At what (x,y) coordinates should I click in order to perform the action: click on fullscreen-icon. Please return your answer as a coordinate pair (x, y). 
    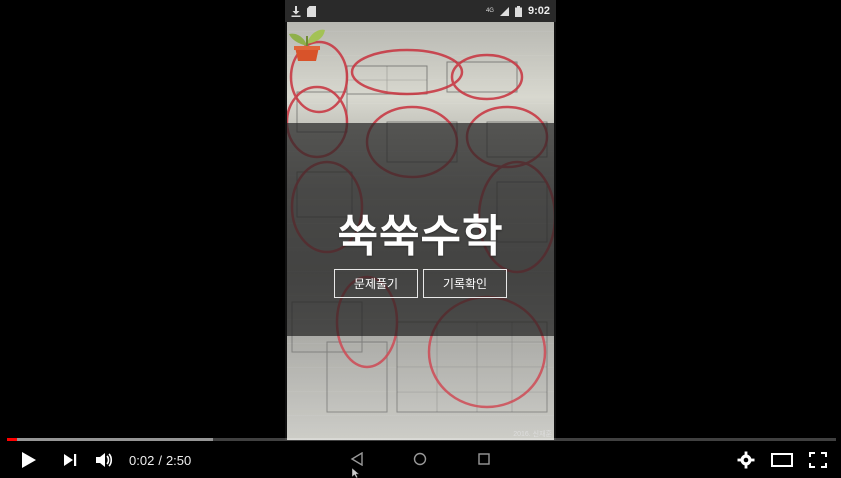
    Looking at the image, I should click on (818, 460).